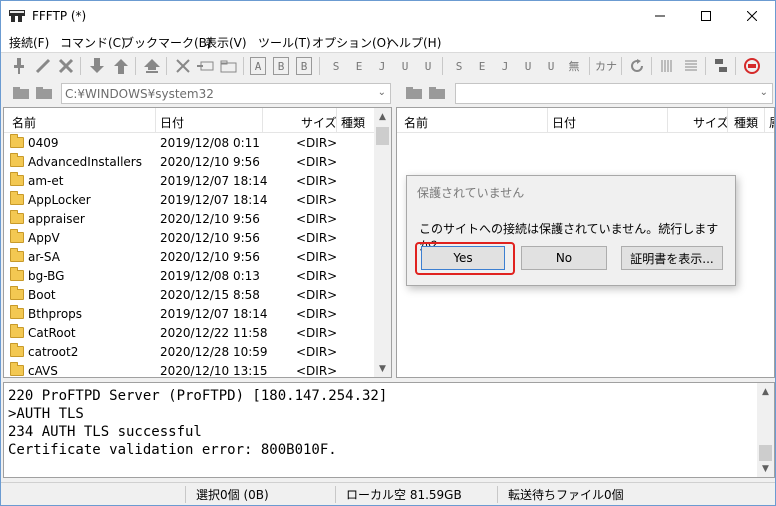  Describe the element at coordinates (752, 16) in the screenshot. I see `close-button` at that location.